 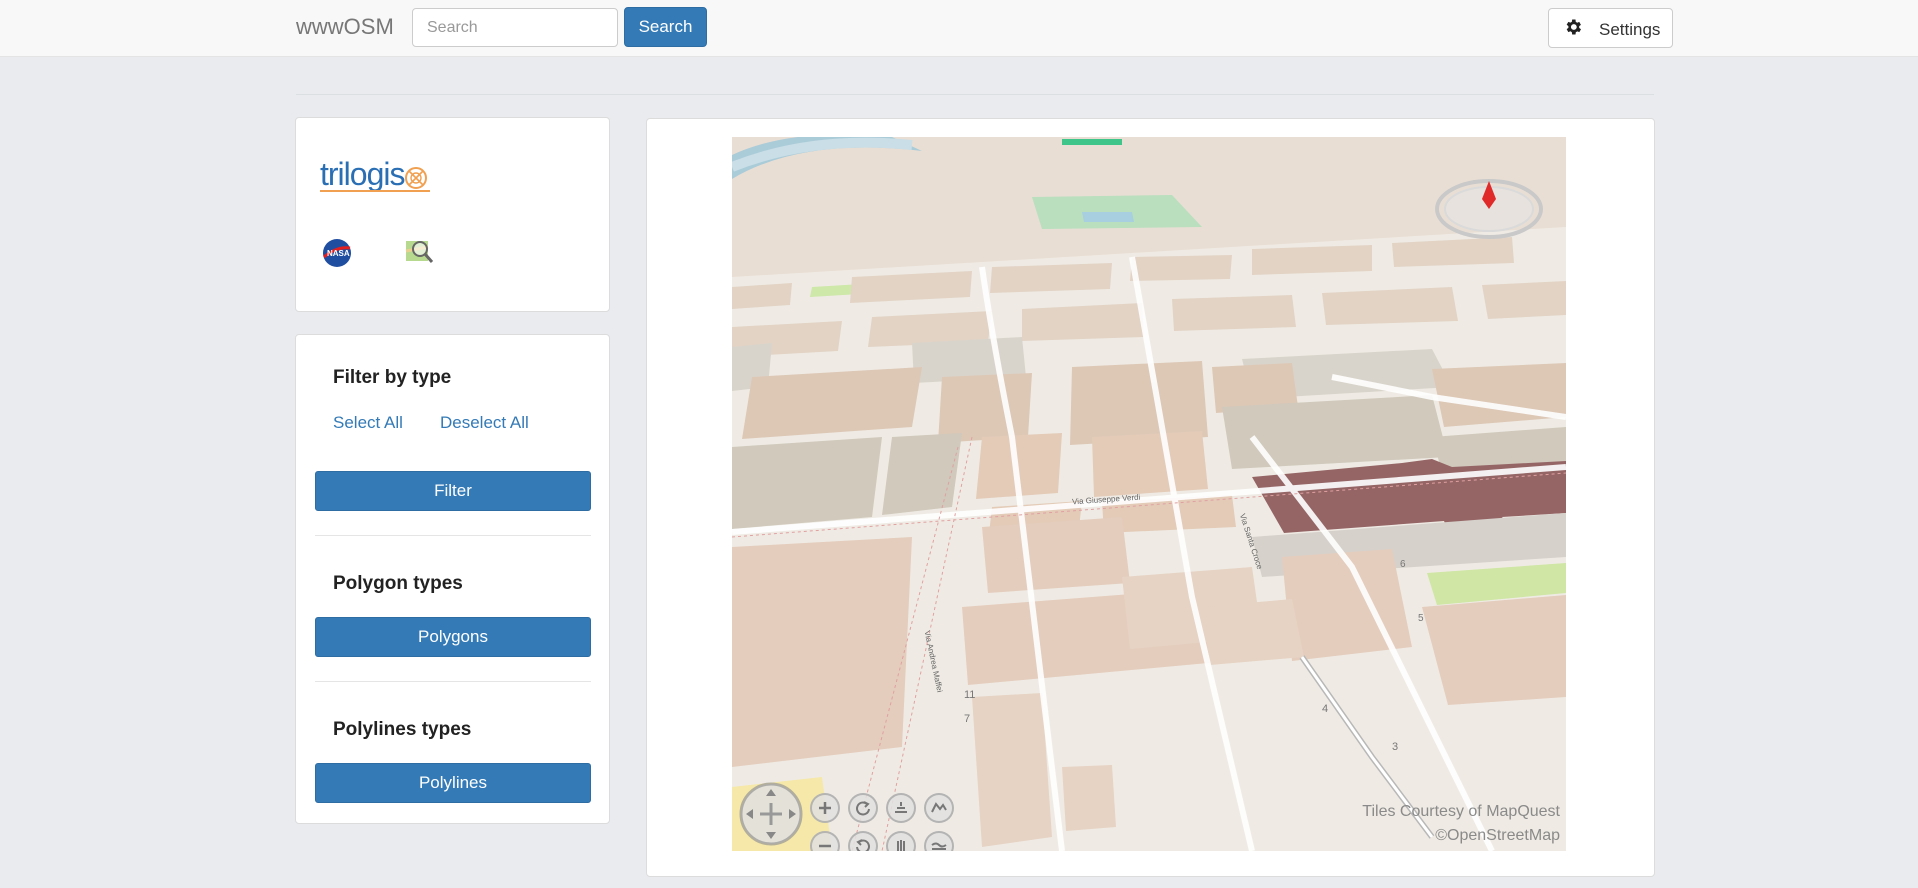 I want to click on house-number: 6, so click(x=1403, y=564).